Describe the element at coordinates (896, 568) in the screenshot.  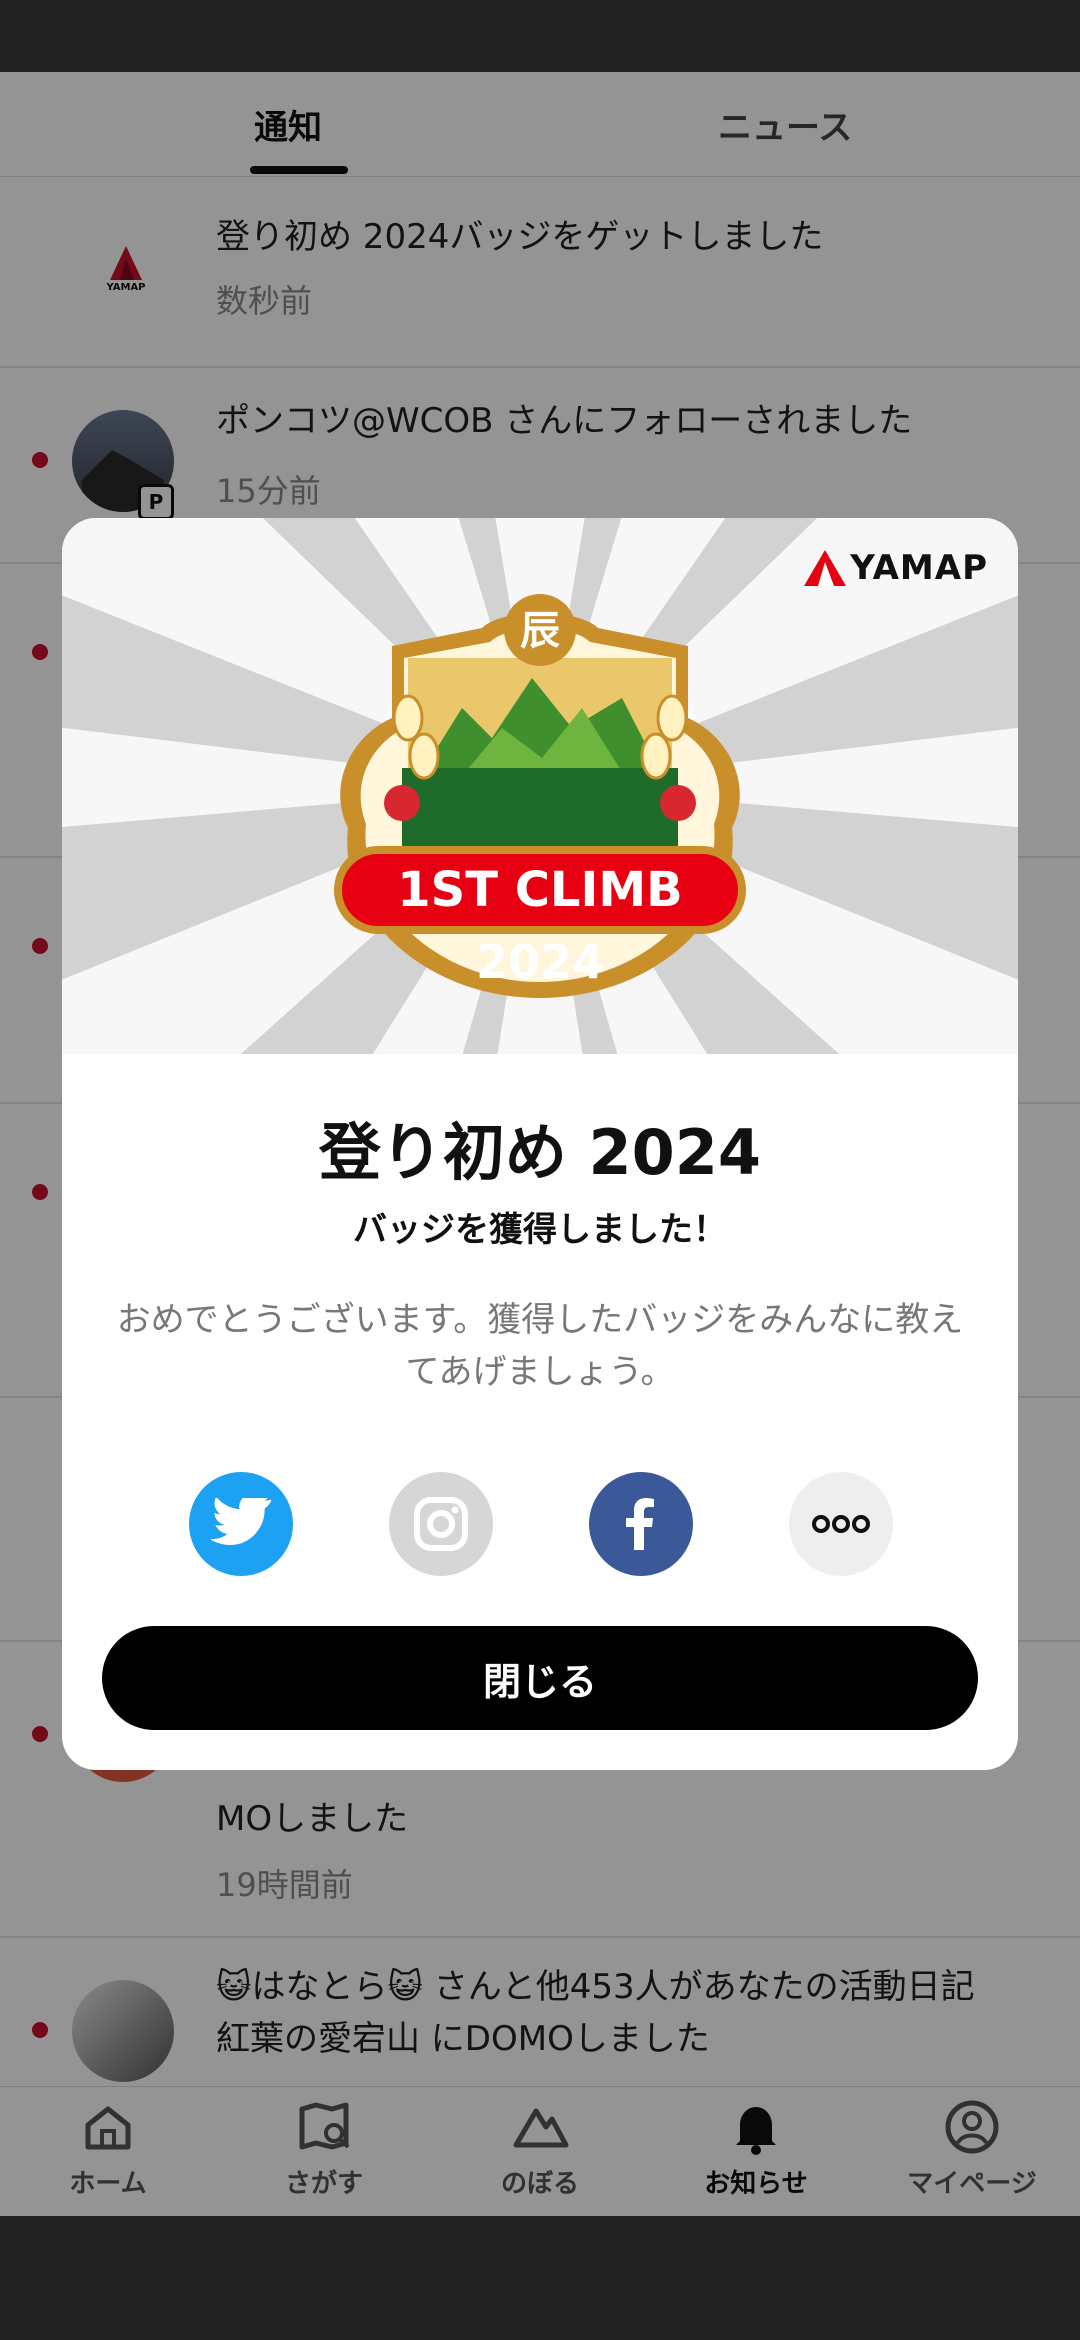
I see `yamap-brand: YAMAP` at that location.